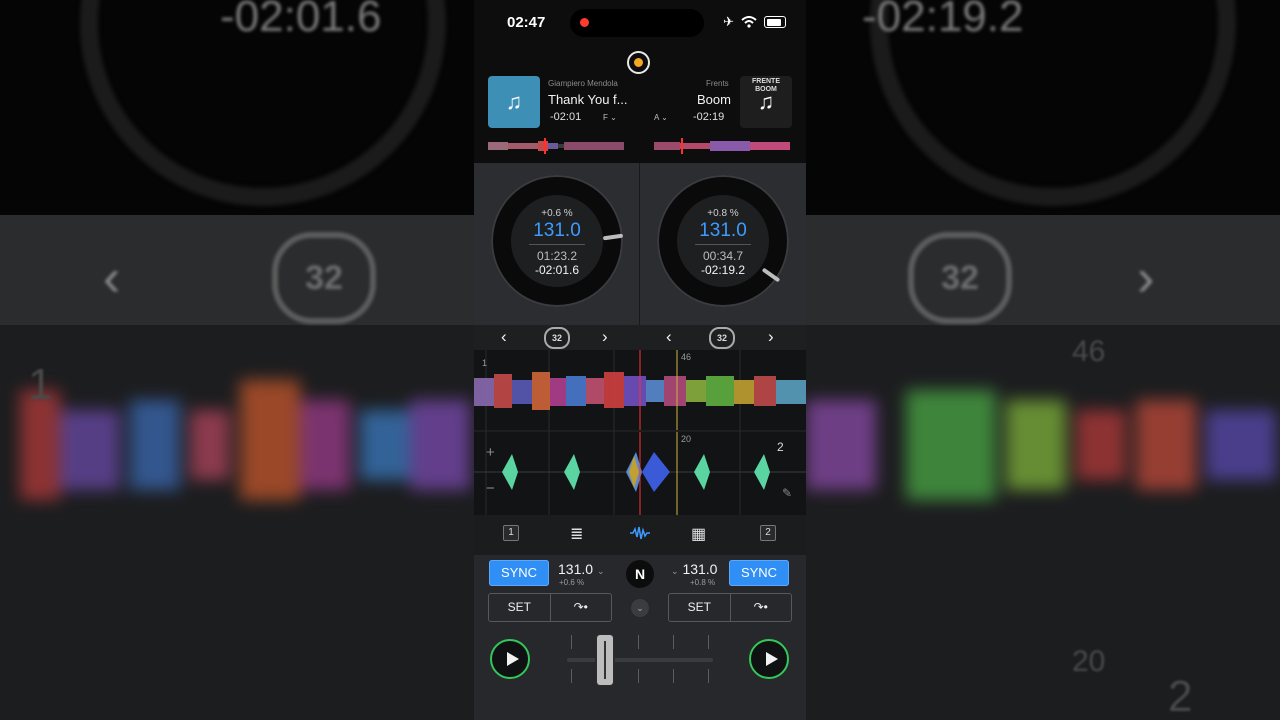 The image size is (1280, 720). Describe the element at coordinates (723, 213) in the screenshot. I see `pitch-right: +0.8 %` at that location.